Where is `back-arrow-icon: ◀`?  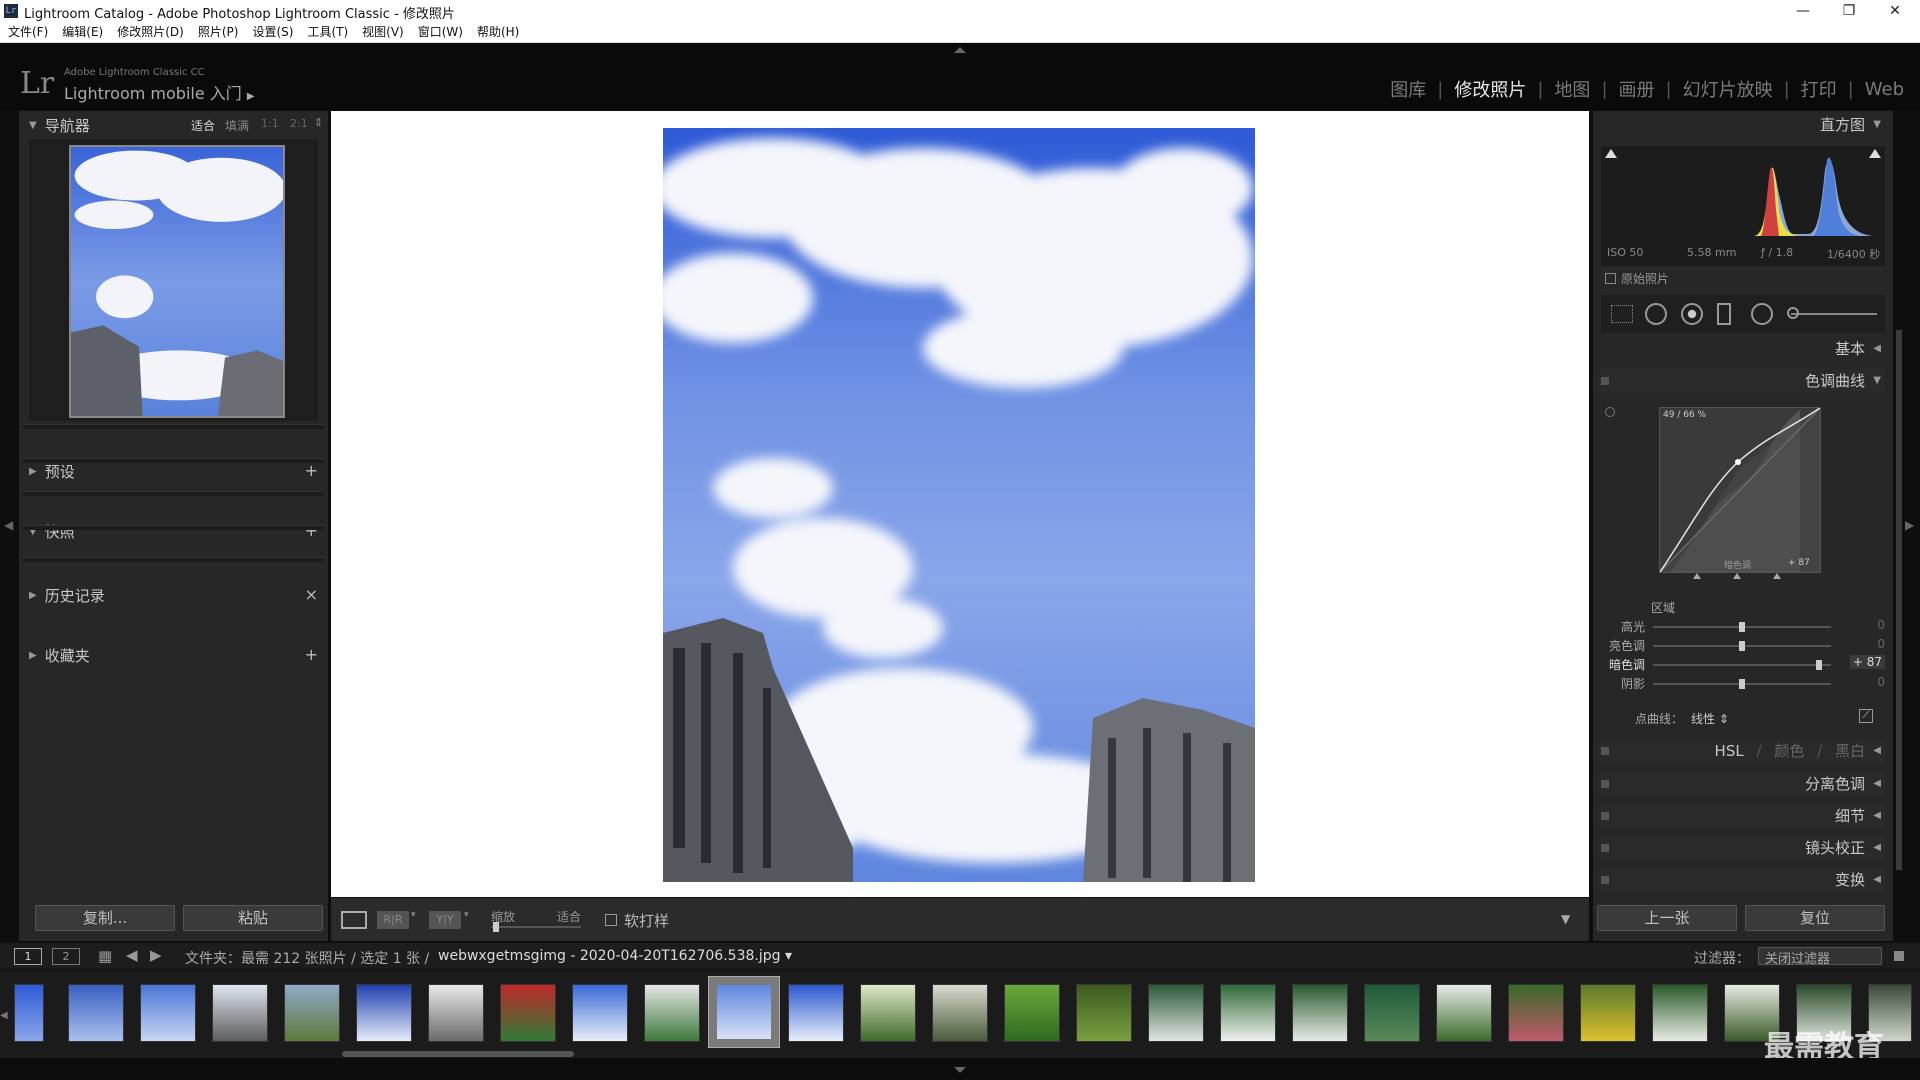
back-arrow-icon: ◀ is located at coordinates (132, 955).